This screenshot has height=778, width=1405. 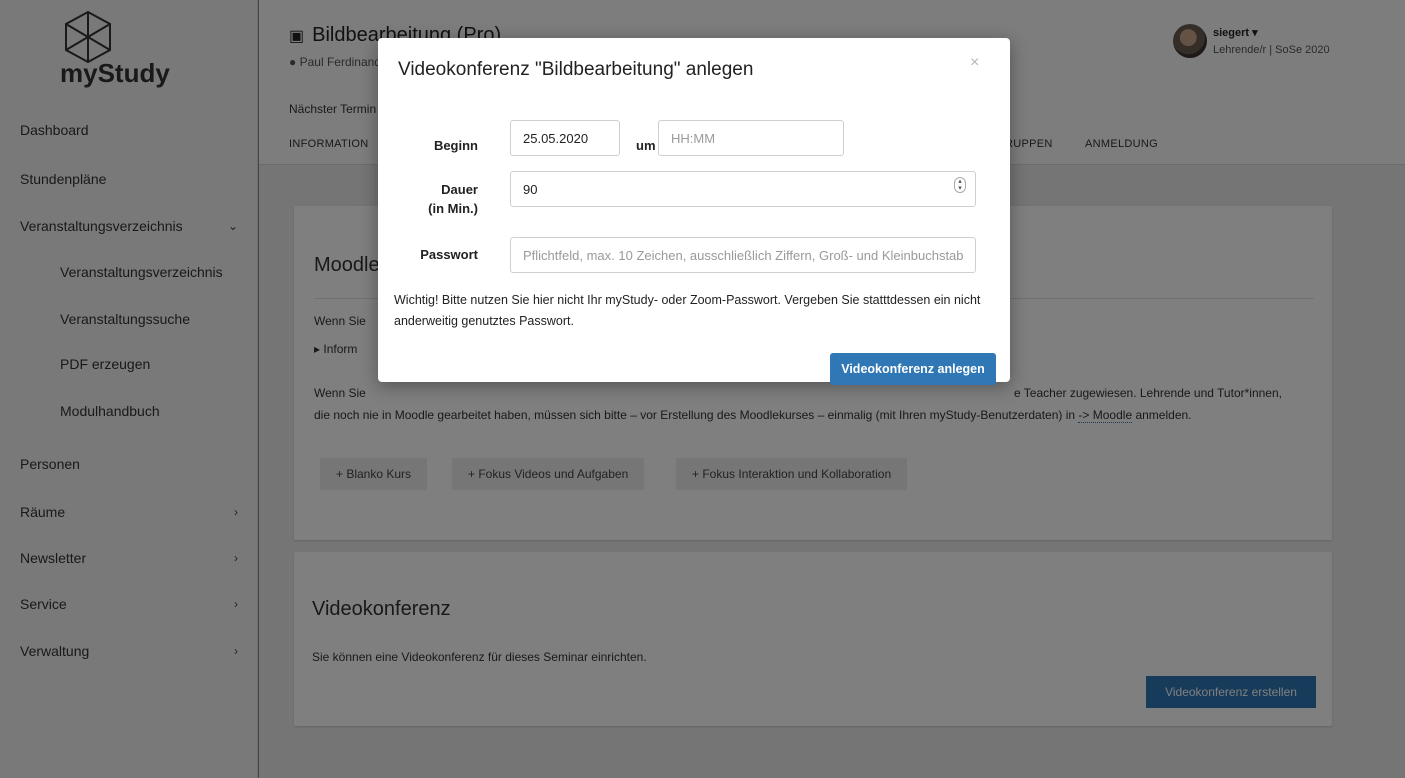 I want to click on dauer-input, so click(x=743, y=189).